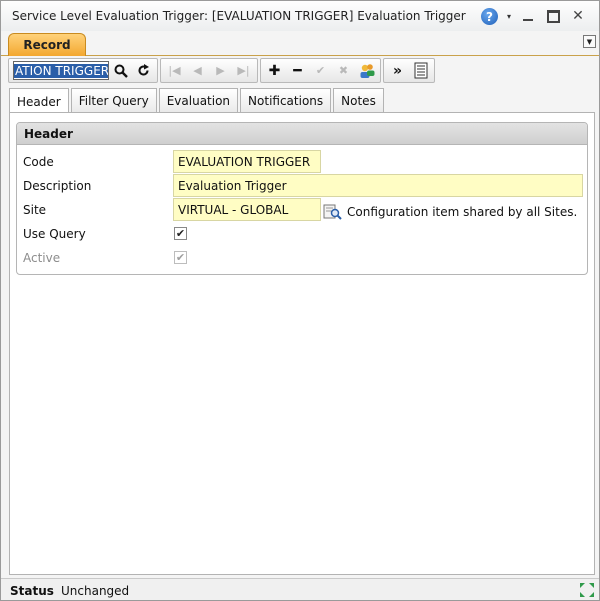 This screenshot has height=601, width=600. Describe the element at coordinates (95, 591) in the screenshot. I see `status-value: Unchanged` at that location.